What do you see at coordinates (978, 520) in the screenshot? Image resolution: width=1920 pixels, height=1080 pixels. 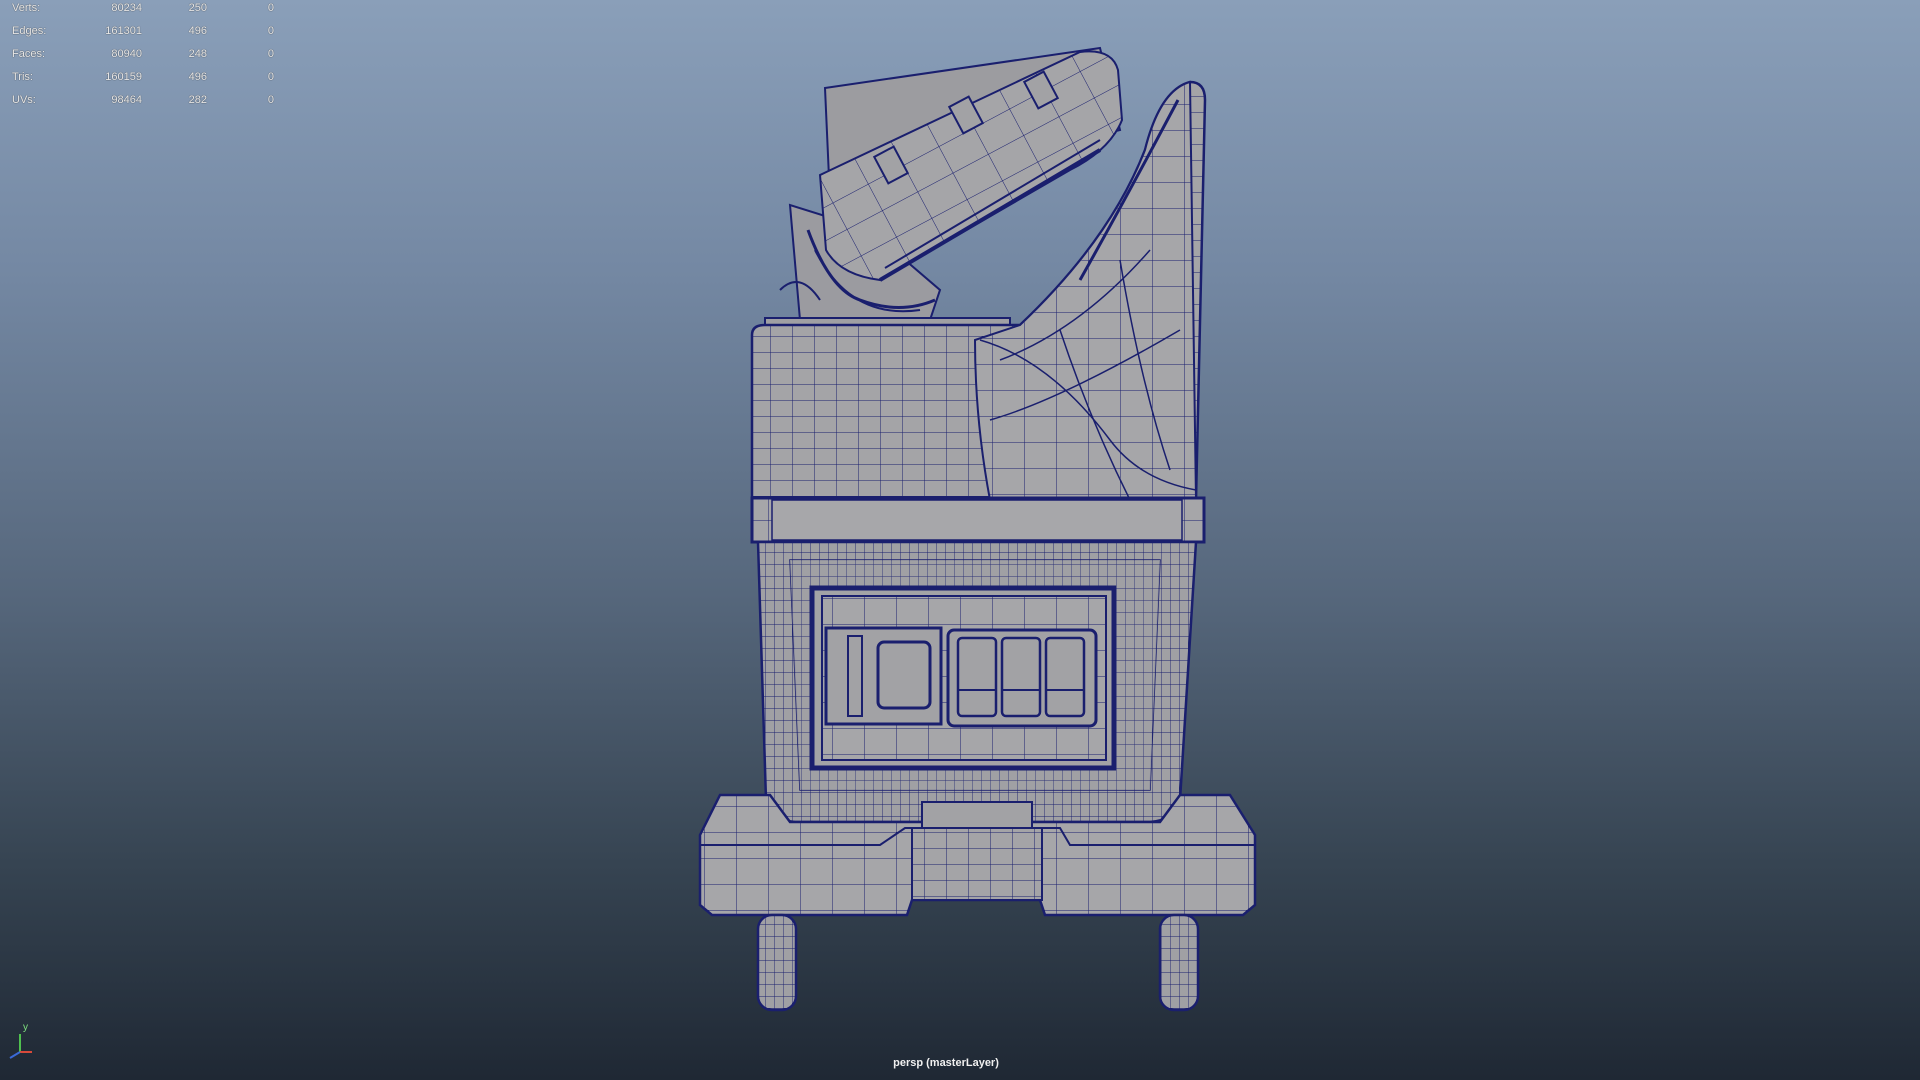 I see `cart-middle-band` at bounding box center [978, 520].